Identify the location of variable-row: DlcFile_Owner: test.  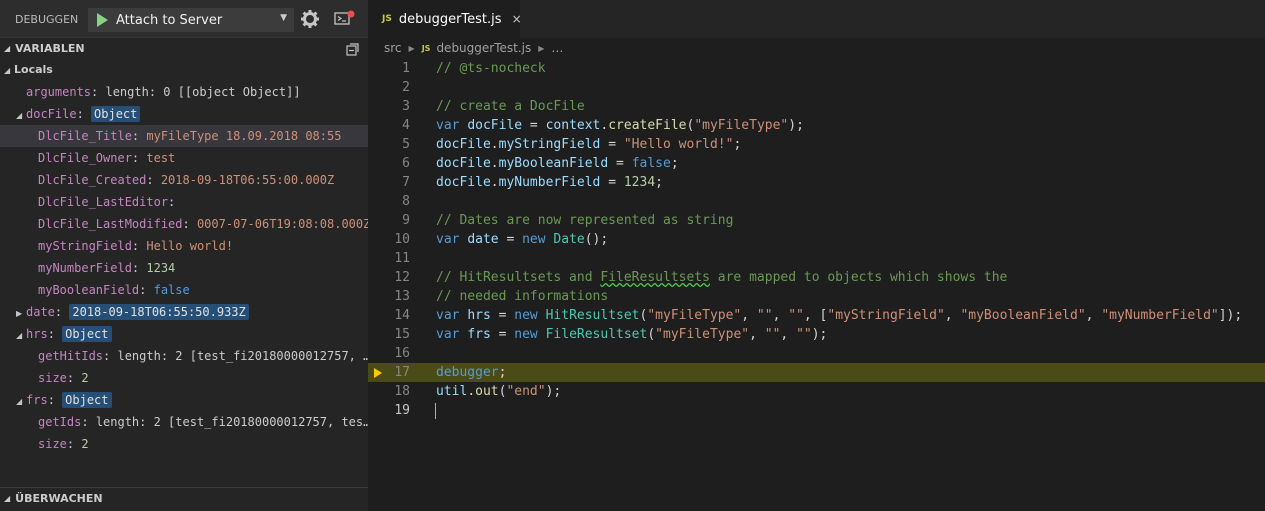
(184, 158).